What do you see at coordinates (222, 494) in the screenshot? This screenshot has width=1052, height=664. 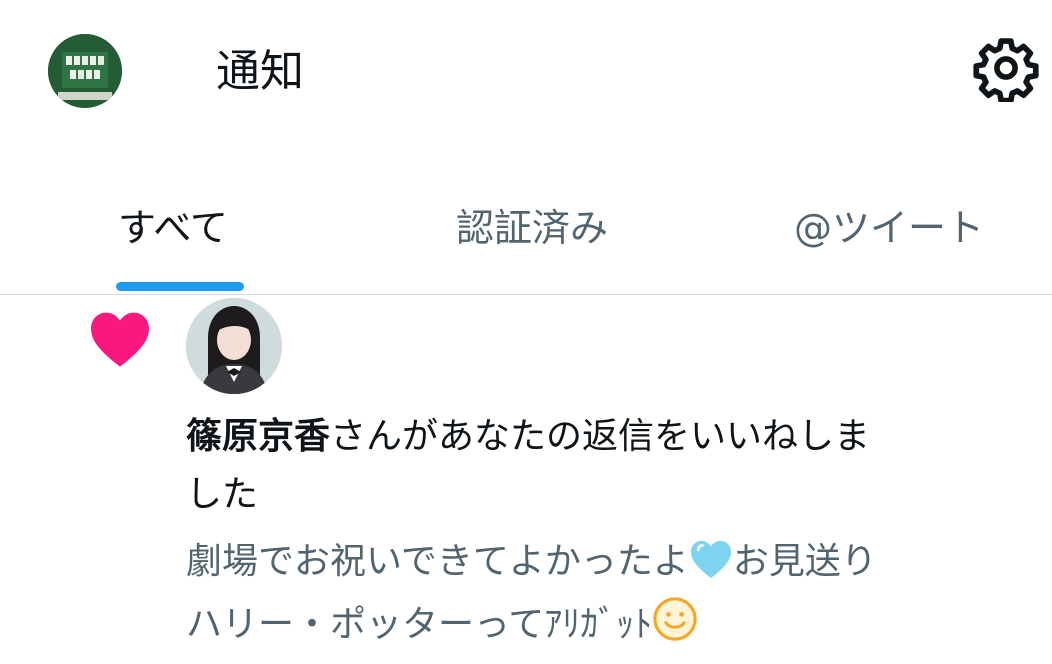 I see `notification-action-cont: した` at bounding box center [222, 494].